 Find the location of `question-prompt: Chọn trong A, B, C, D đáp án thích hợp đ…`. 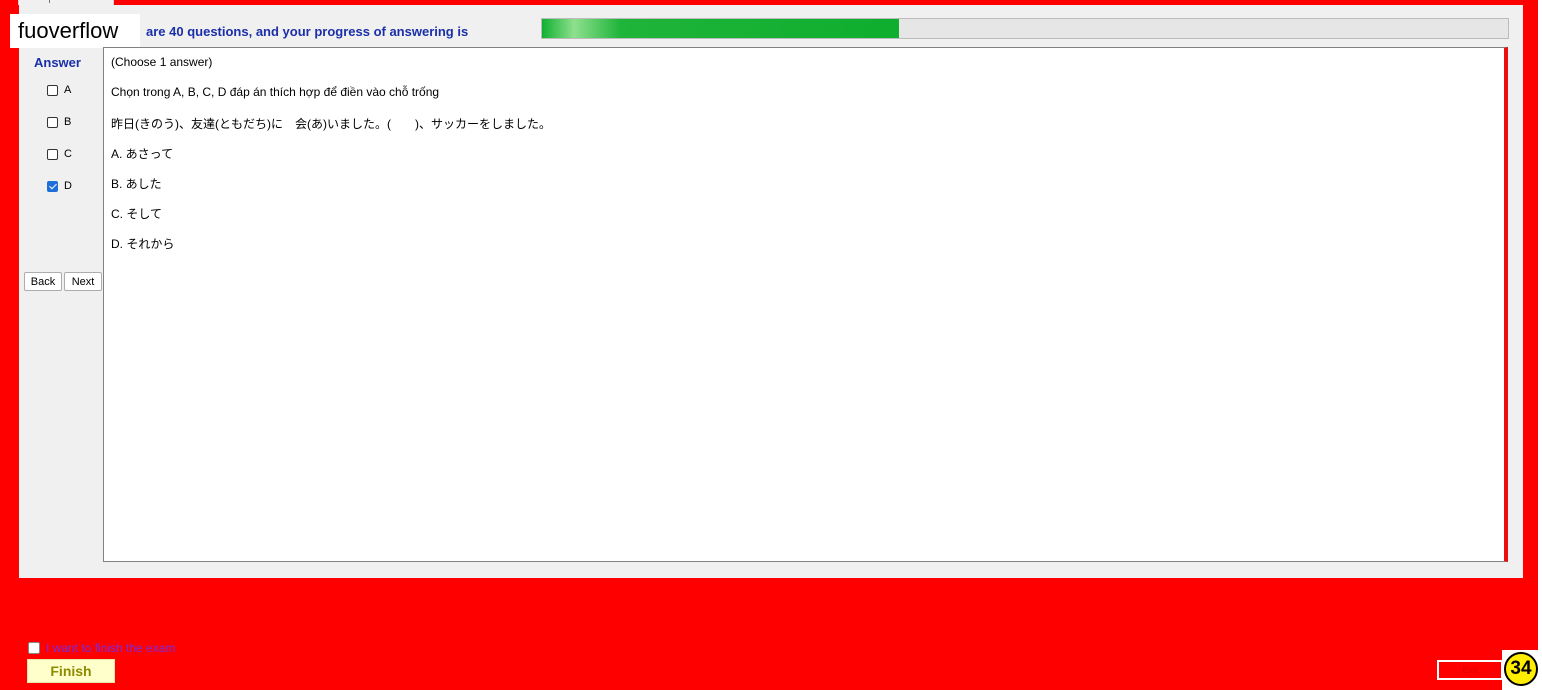

question-prompt: Chọn trong A, B, C, D đáp án thích hợp đ… is located at coordinates (275, 92).